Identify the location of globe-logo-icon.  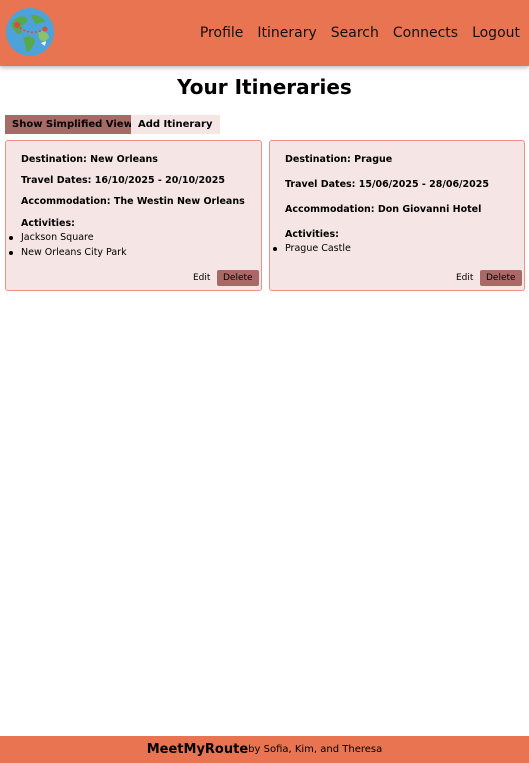
(30, 32).